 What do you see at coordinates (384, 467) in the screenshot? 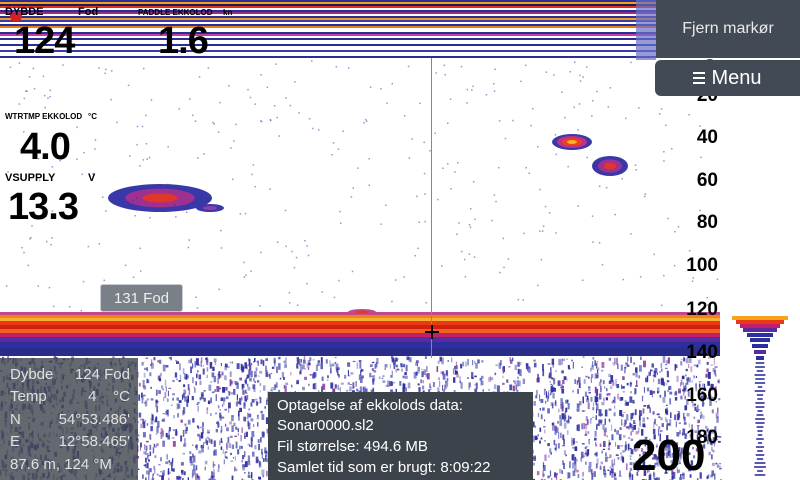
I see `recording-elapsed-time: Samlet tid som er brugt: 8:09:22` at bounding box center [384, 467].